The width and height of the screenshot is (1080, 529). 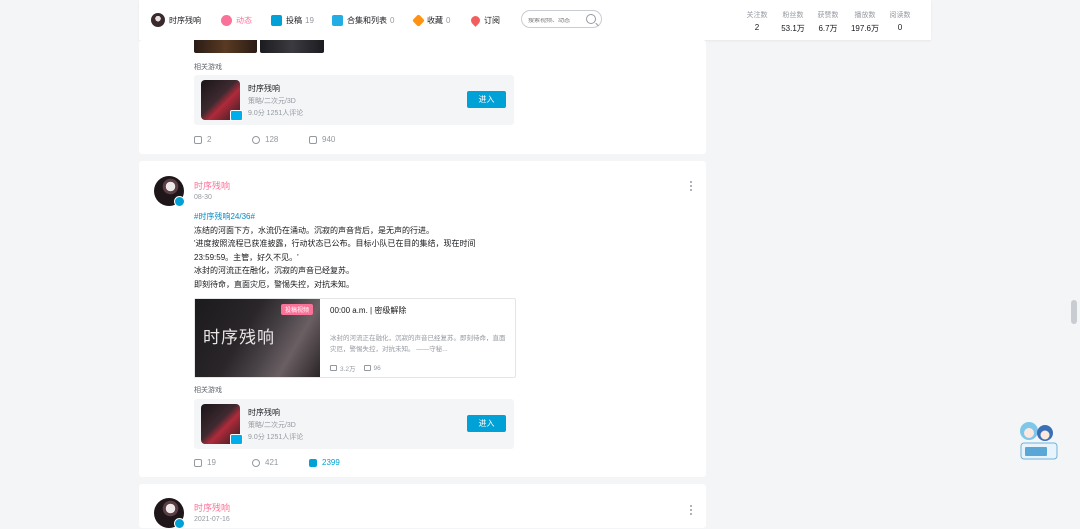 What do you see at coordinates (435, 20) in the screenshot?
I see `tab-favorites-label: 收藏` at bounding box center [435, 20].